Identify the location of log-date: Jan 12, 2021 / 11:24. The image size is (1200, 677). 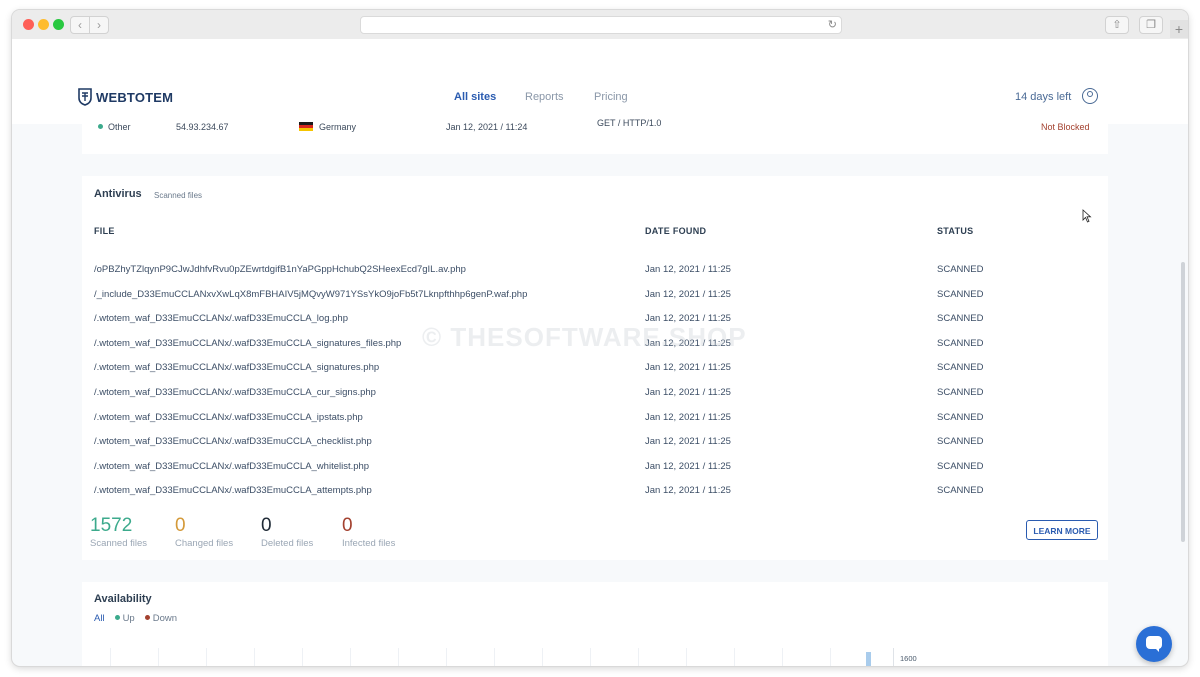
(487, 127).